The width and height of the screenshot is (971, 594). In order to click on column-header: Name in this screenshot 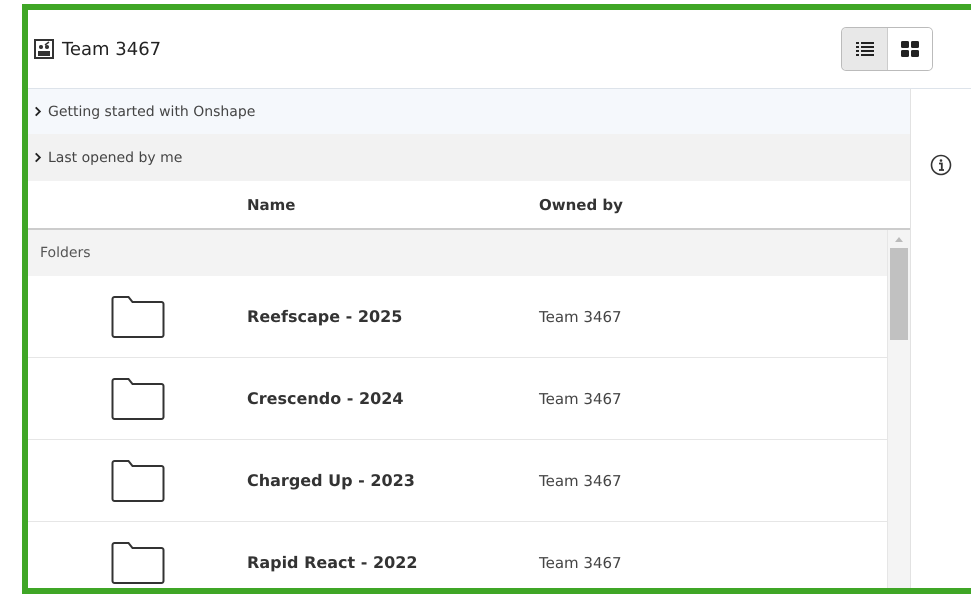, I will do `click(393, 205)`.